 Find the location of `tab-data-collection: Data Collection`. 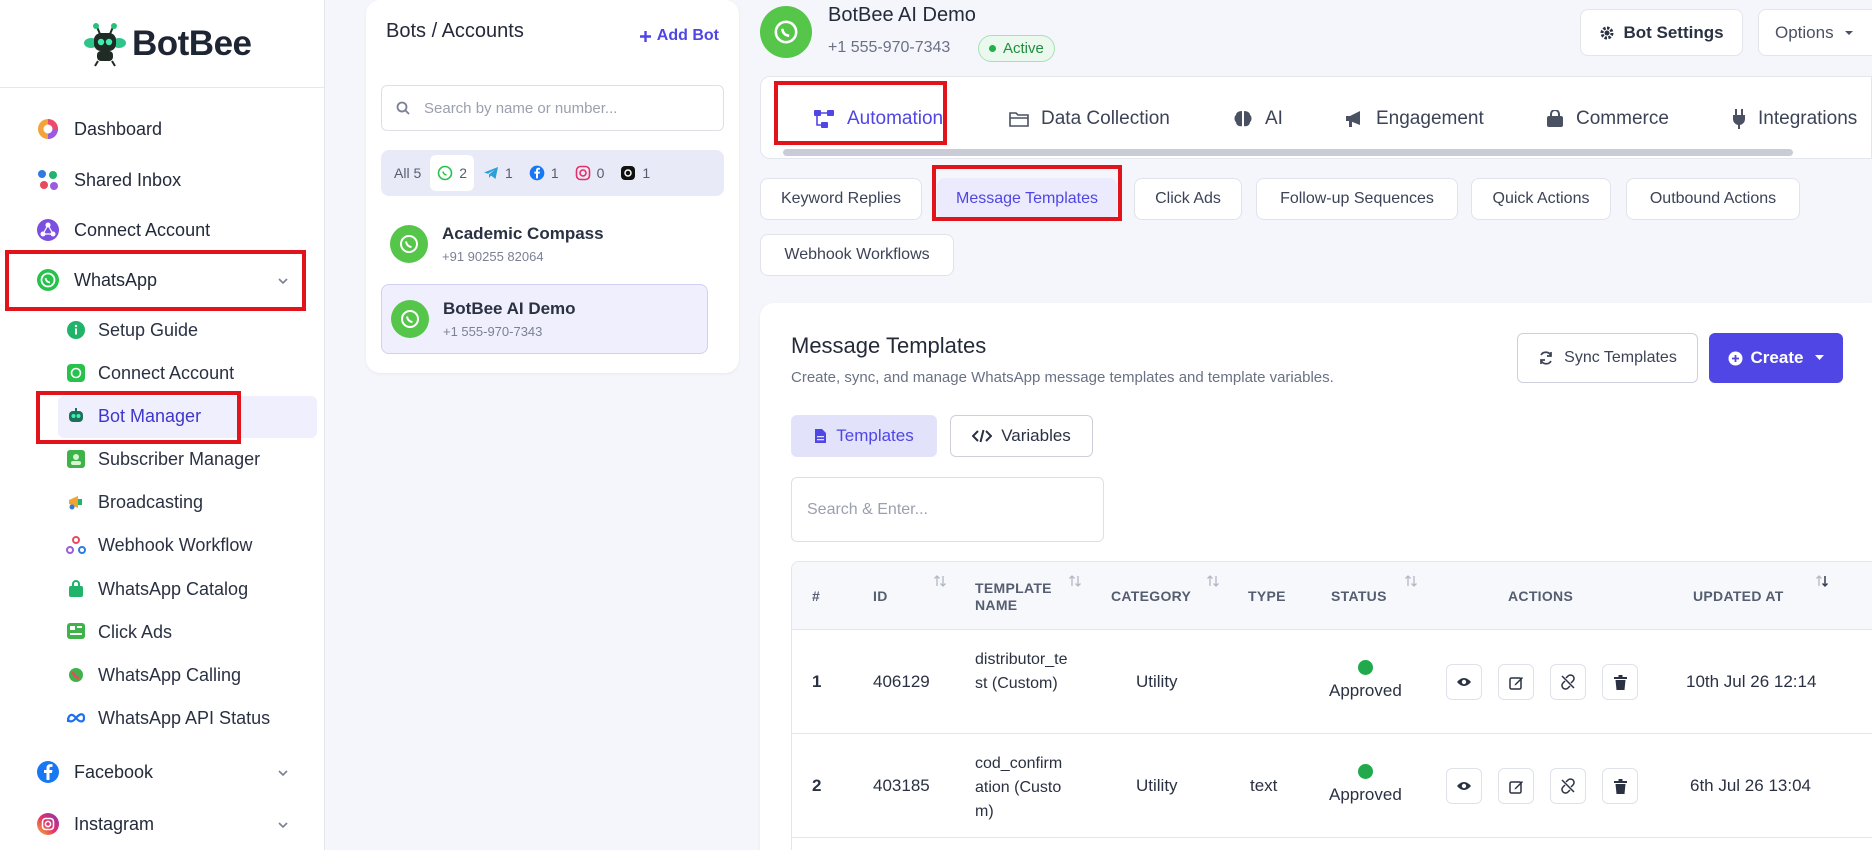

tab-data-collection: Data Collection is located at coordinates (1089, 119).